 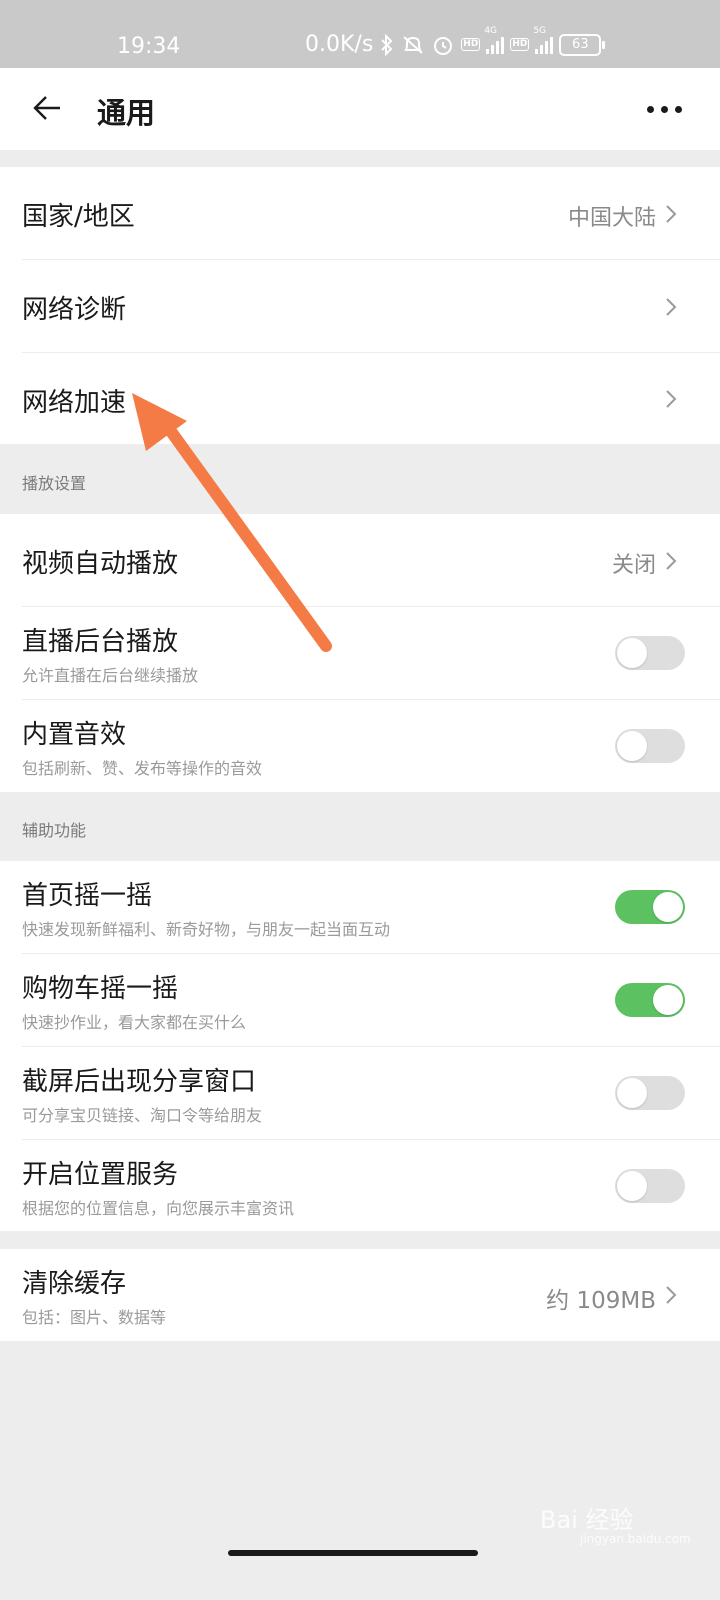 What do you see at coordinates (54, 483) in the screenshot?
I see `section-label-playback: 播放设置` at bounding box center [54, 483].